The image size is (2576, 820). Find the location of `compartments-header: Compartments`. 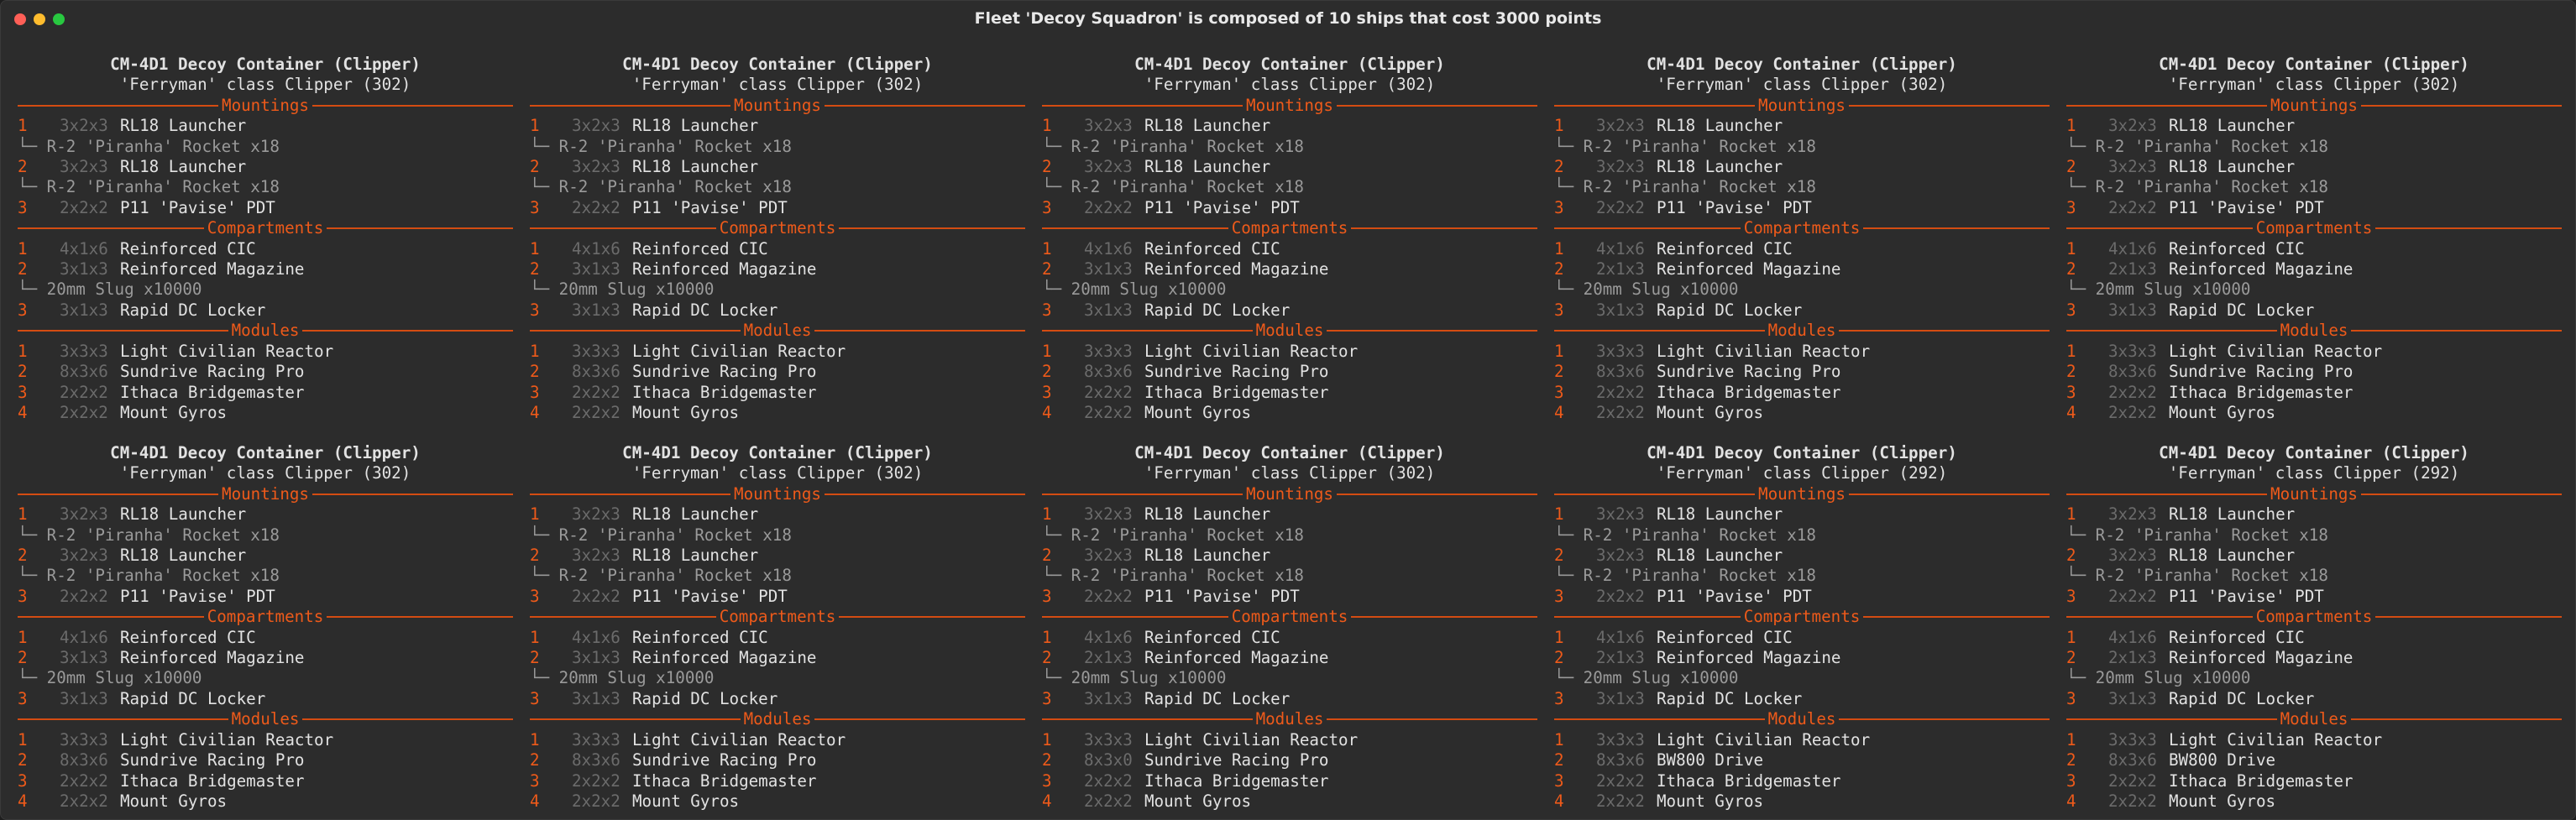

compartments-header: Compartments is located at coordinates (1289, 617).